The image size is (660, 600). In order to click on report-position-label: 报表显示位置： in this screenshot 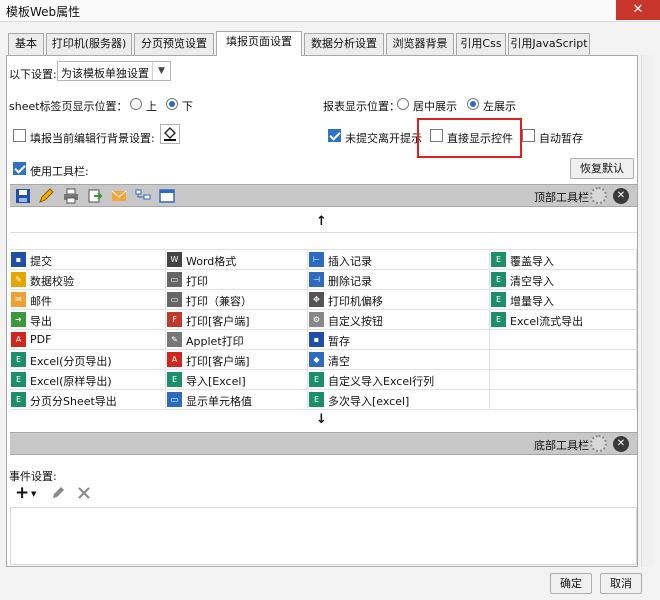, I will do `click(361, 106)`.